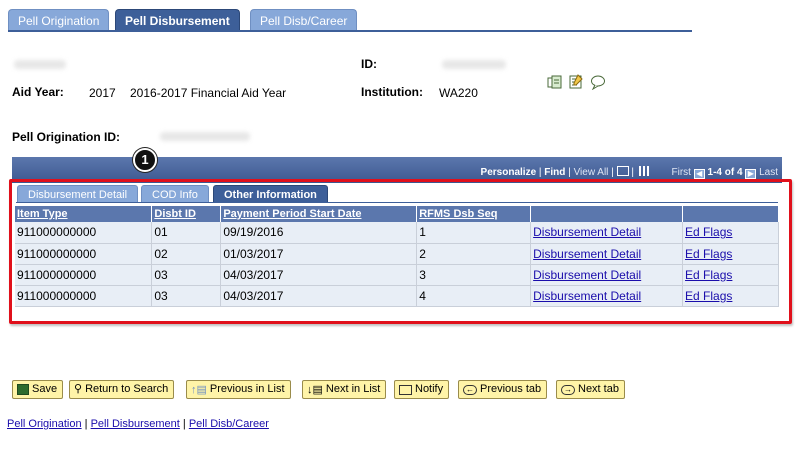 The width and height of the screenshot is (801, 460). What do you see at coordinates (392, 92) in the screenshot?
I see `institution-label: Institution:` at bounding box center [392, 92].